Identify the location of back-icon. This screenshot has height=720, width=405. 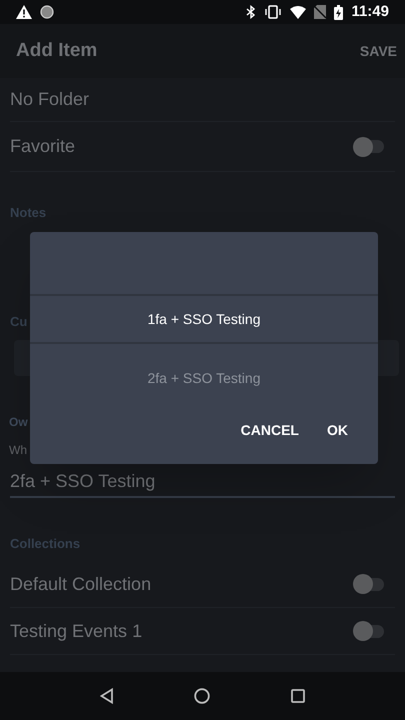
(107, 696).